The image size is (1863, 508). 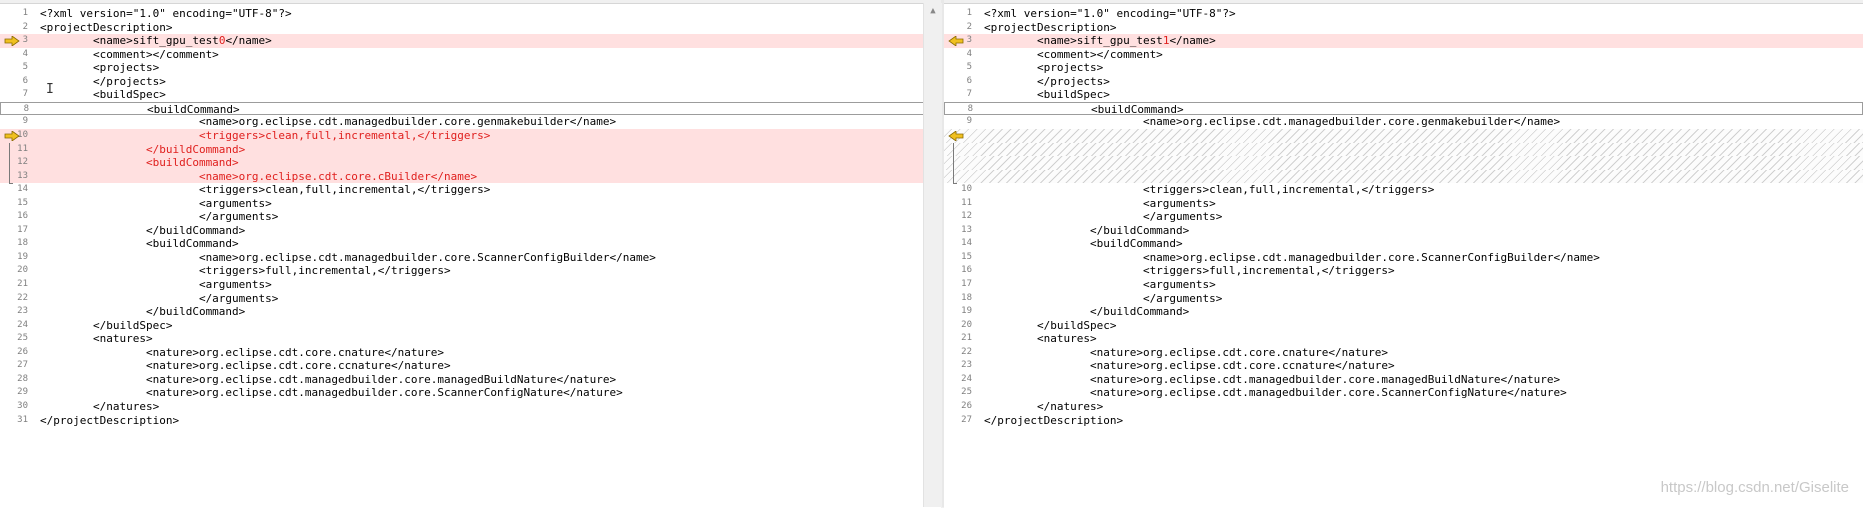 I want to click on code-line: 25 <natures>, so click(x=470, y=339).